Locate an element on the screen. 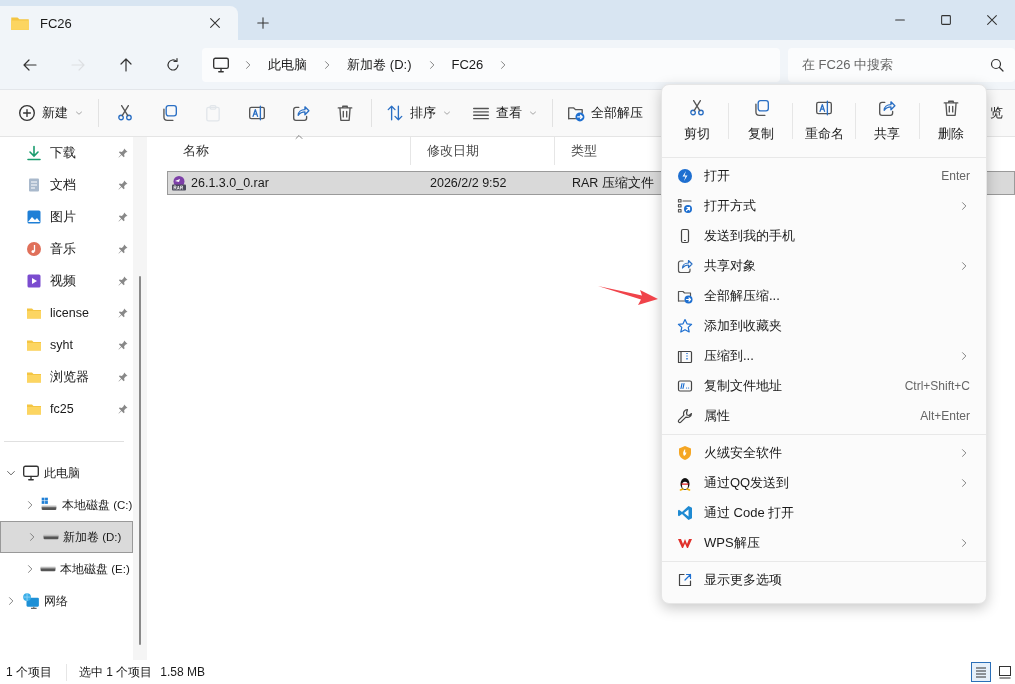 The image size is (1015, 684). menu-item: WPS解压 is located at coordinates (824, 543).